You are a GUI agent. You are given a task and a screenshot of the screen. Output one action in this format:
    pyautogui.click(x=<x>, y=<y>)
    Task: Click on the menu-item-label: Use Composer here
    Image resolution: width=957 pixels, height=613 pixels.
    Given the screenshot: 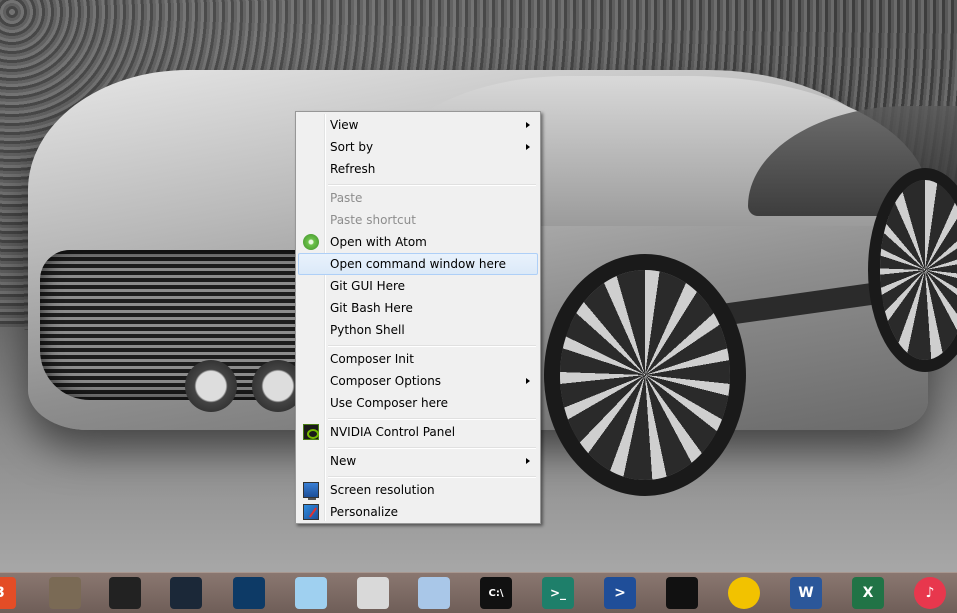 What is the action you would take?
    pyautogui.click(x=389, y=403)
    